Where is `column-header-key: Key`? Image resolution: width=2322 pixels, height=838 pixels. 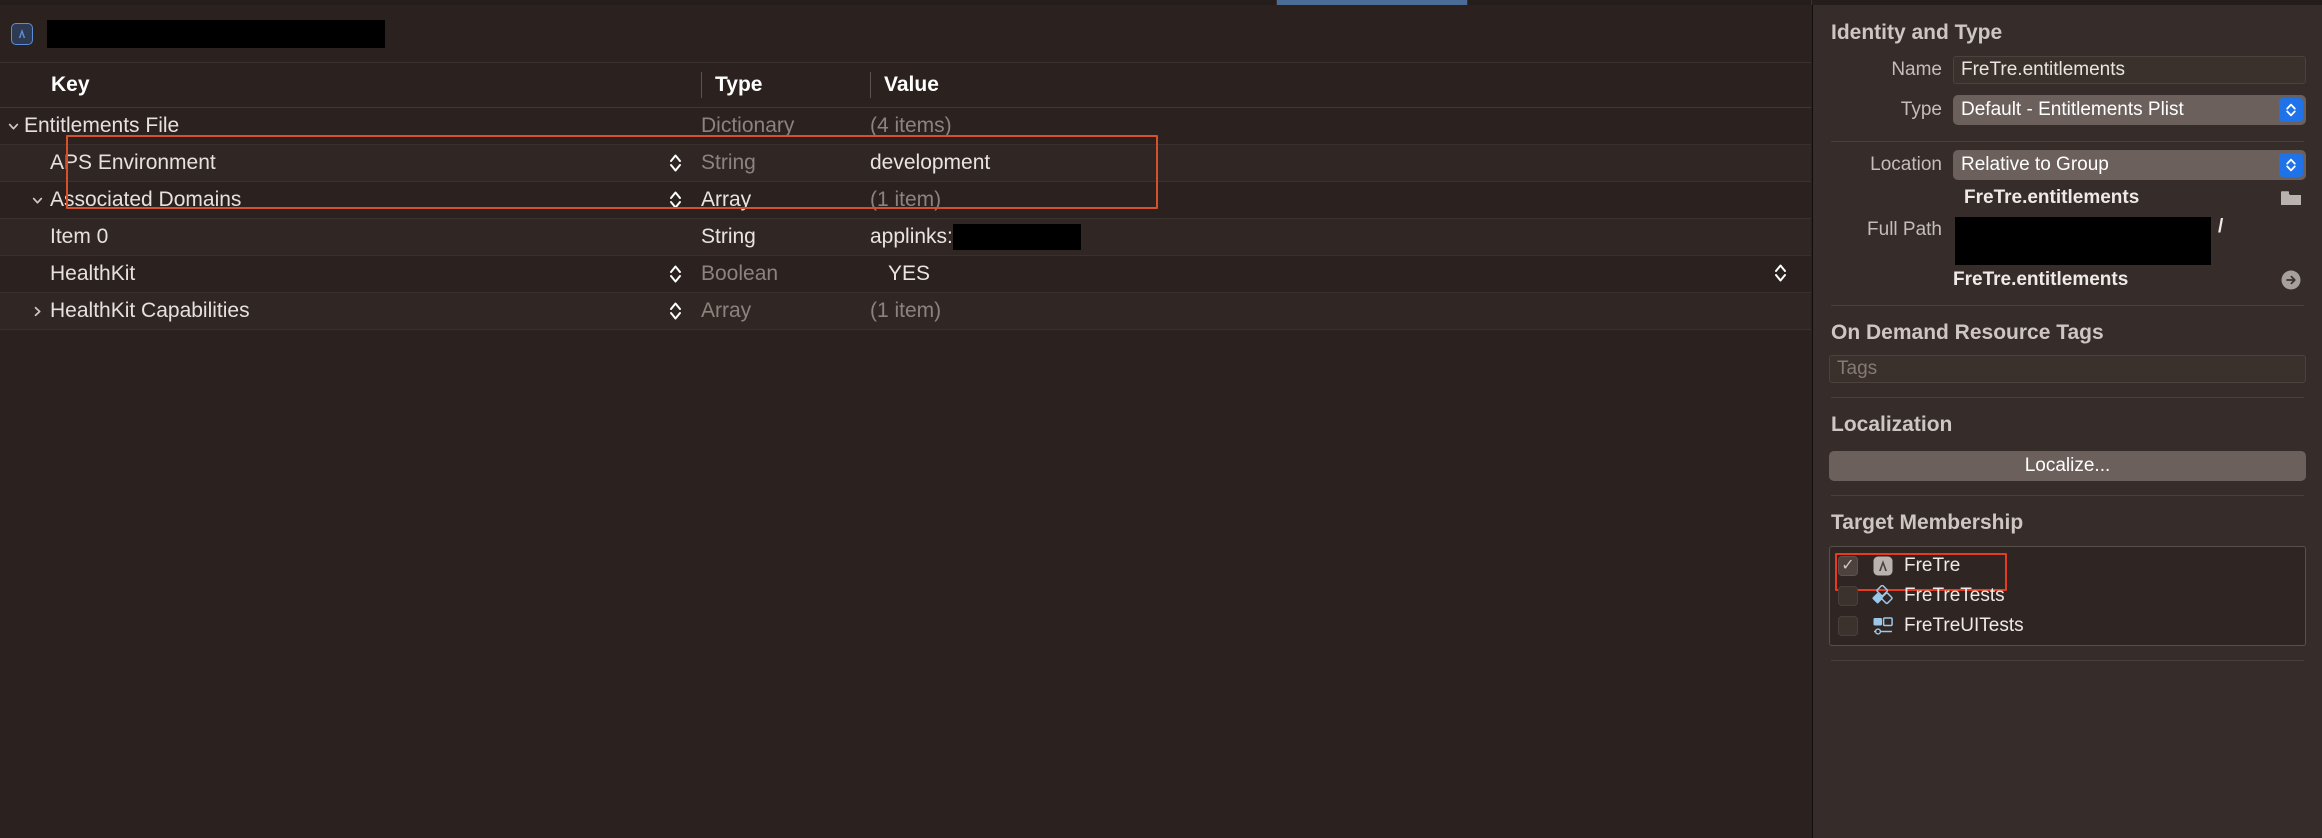
column-header-key: Key is located at coordinates (350, 85).